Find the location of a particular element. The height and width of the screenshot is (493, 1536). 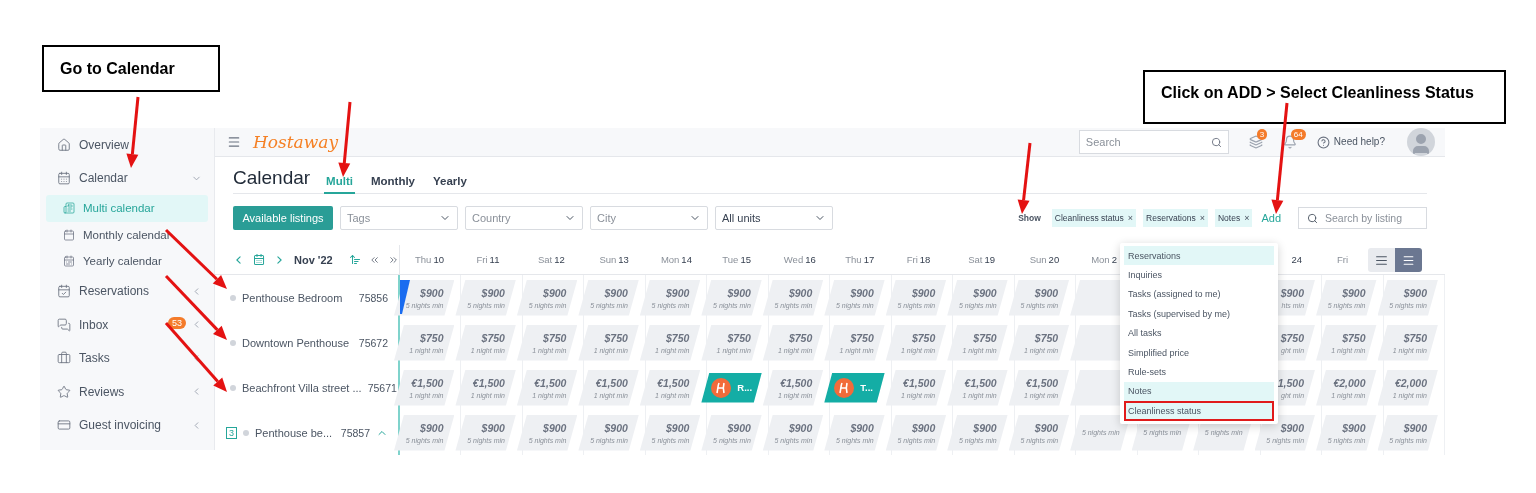

listing-name: Downtown Penthouse is located at coordinates (297, 342).